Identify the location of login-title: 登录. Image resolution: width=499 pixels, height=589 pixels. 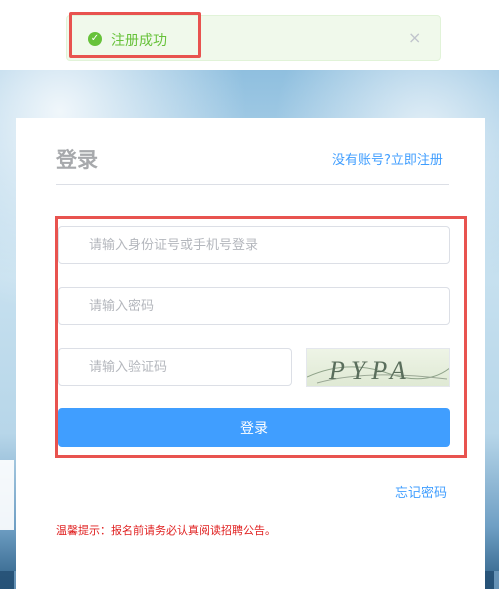
(77, 160).